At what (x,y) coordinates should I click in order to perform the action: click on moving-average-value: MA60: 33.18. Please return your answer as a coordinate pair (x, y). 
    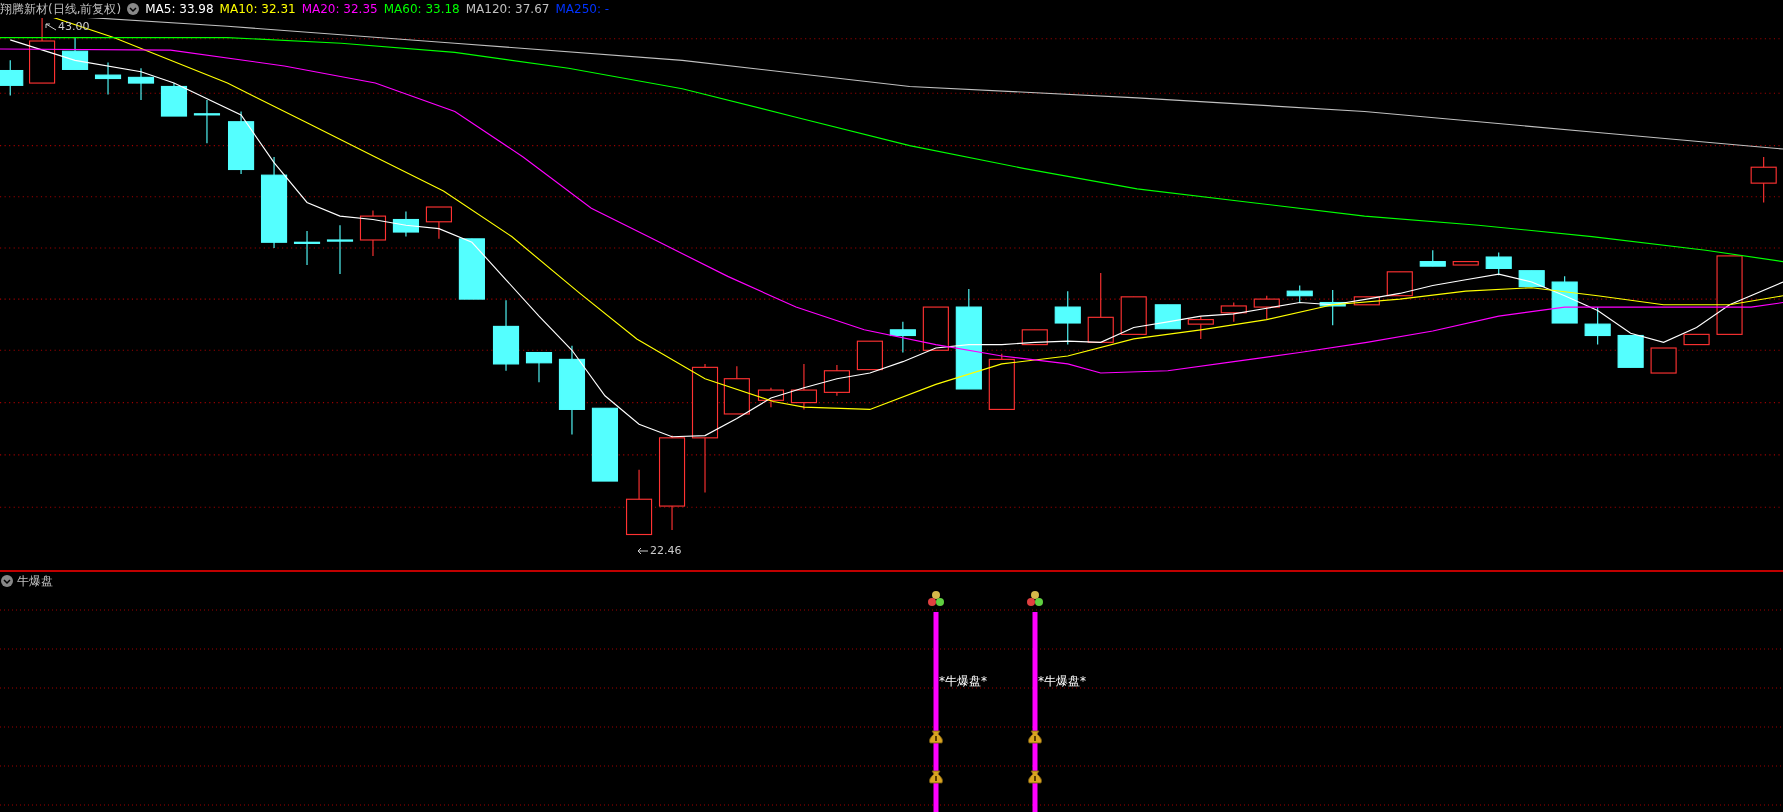
    Looking at the image, I should click on (421, 9).